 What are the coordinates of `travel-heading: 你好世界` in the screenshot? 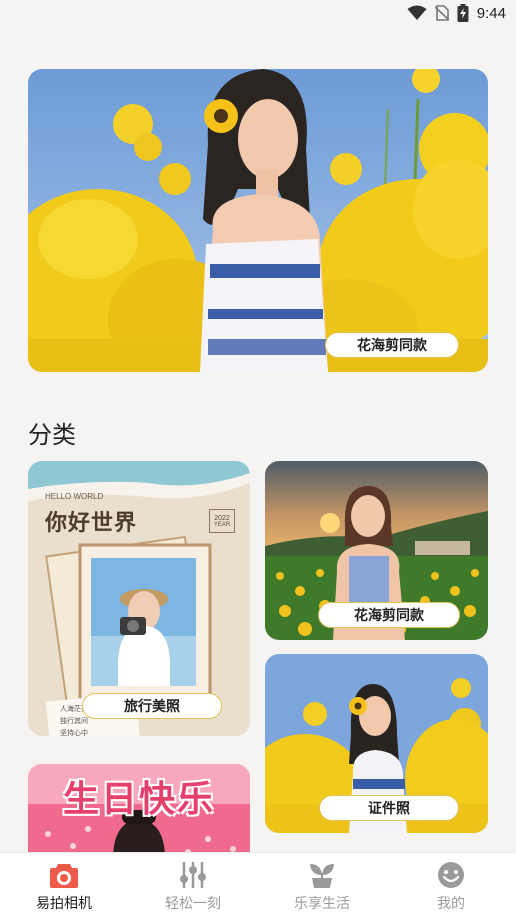 It's located at (91, 523).